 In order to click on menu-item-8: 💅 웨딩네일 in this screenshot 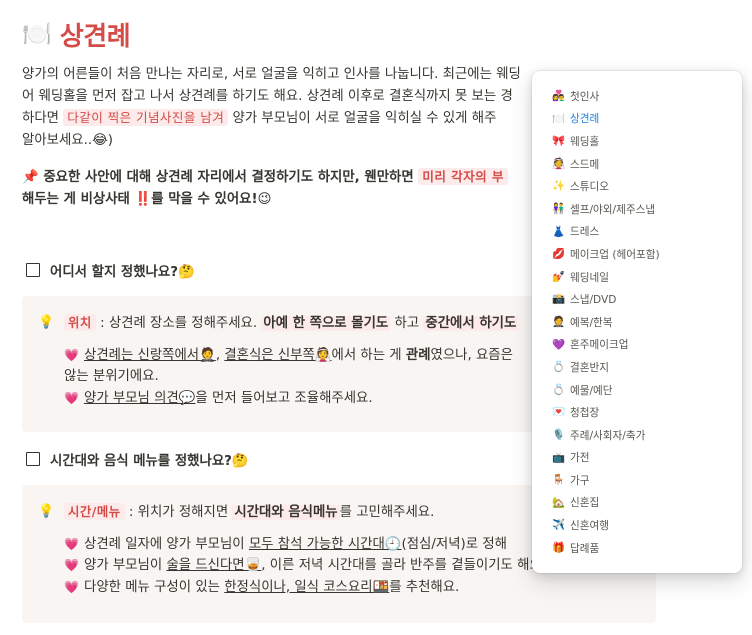, I will do `click(637, 277)`.